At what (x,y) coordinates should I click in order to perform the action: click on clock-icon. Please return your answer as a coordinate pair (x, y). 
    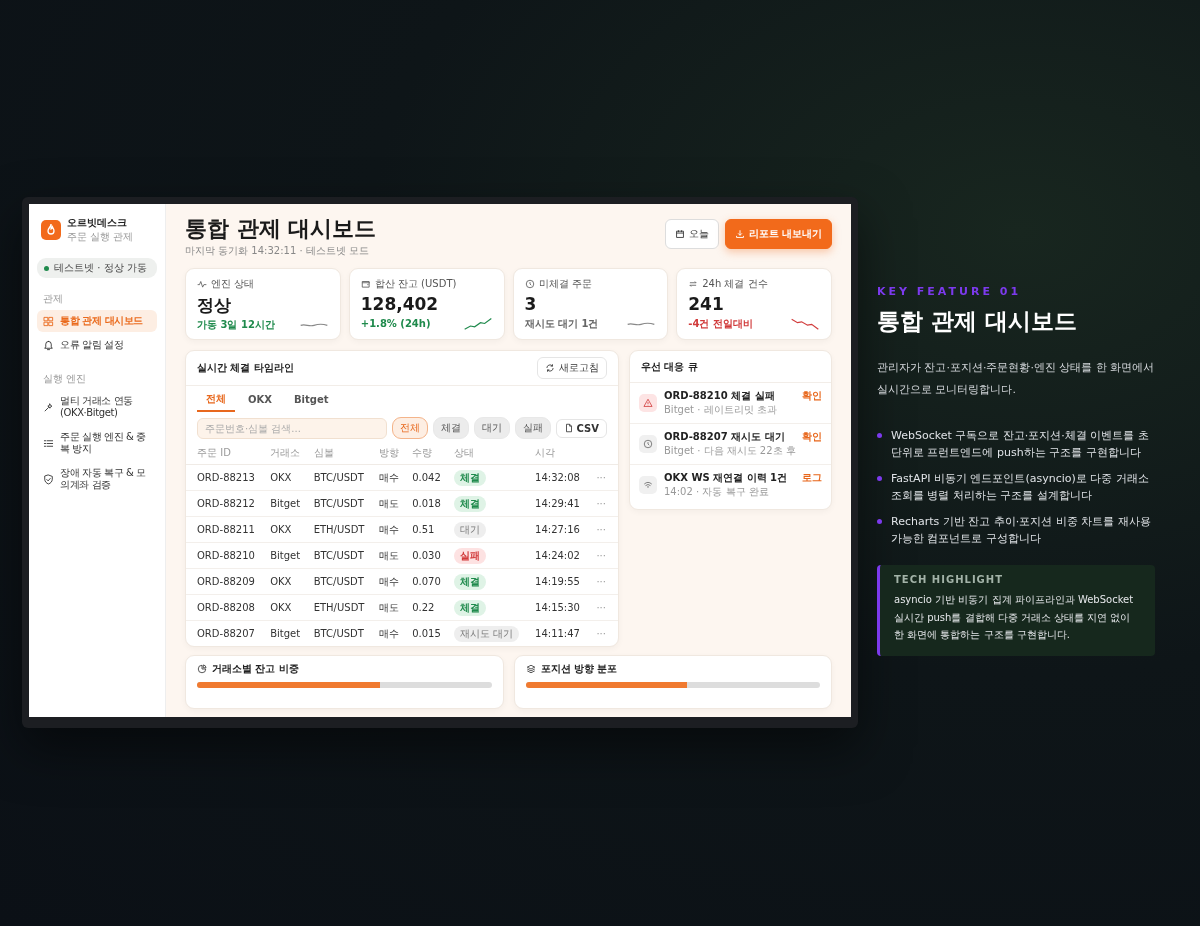
    Looking at the image, I should click on (648, 444).